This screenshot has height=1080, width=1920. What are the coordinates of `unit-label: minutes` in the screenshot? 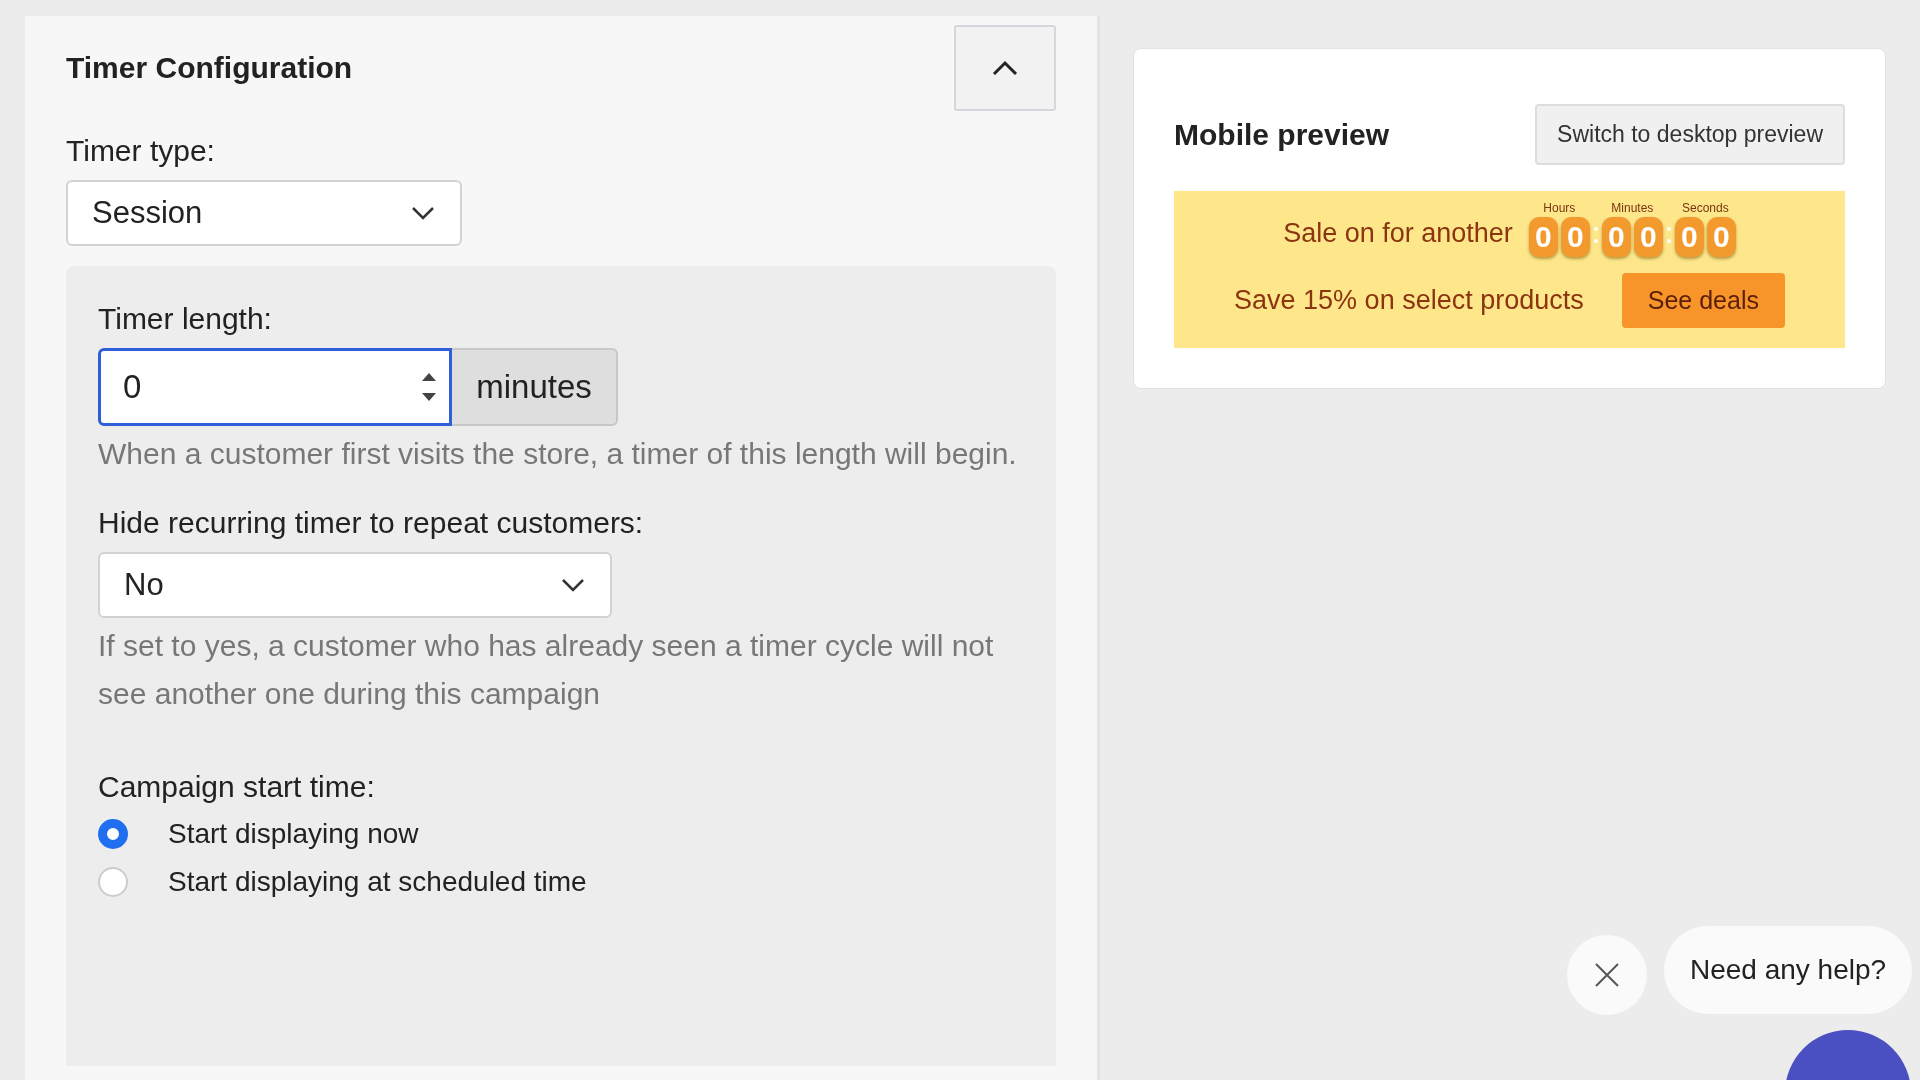 It's located at (535, 387).